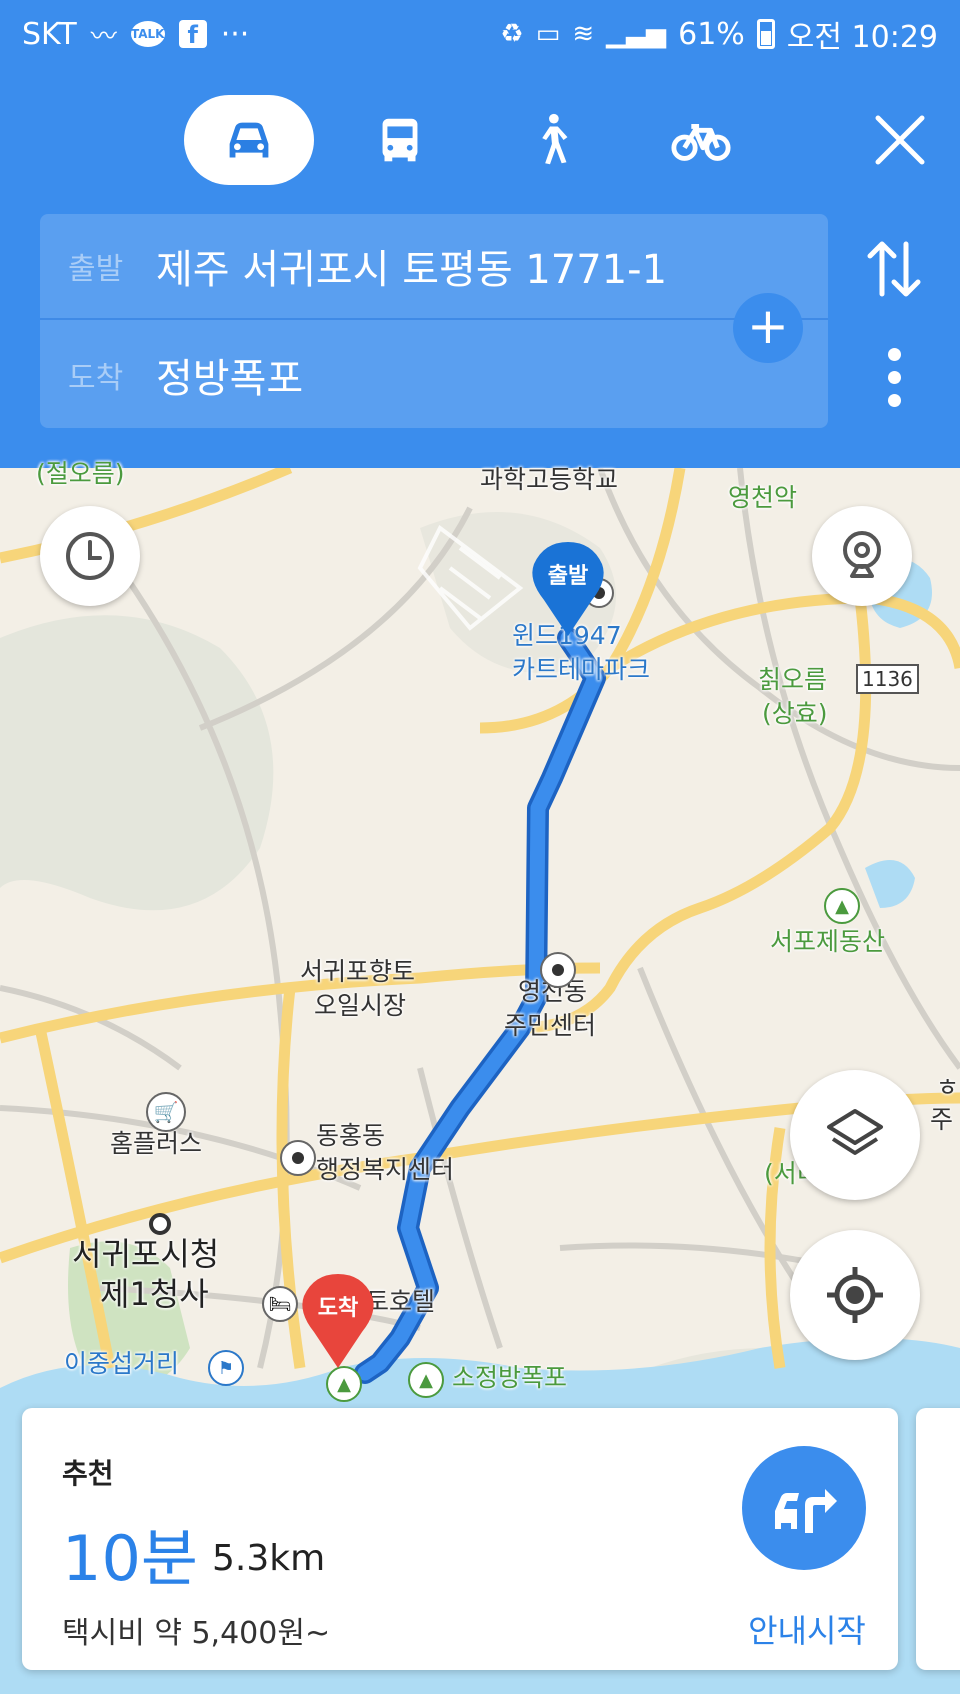 The width and height of the screenshot is (960, 1694). What do you see at coordinates (360, 1005) in the screenshot?
I see `map-label-market-2: 오일시장` at bounding box center [360, 1005].